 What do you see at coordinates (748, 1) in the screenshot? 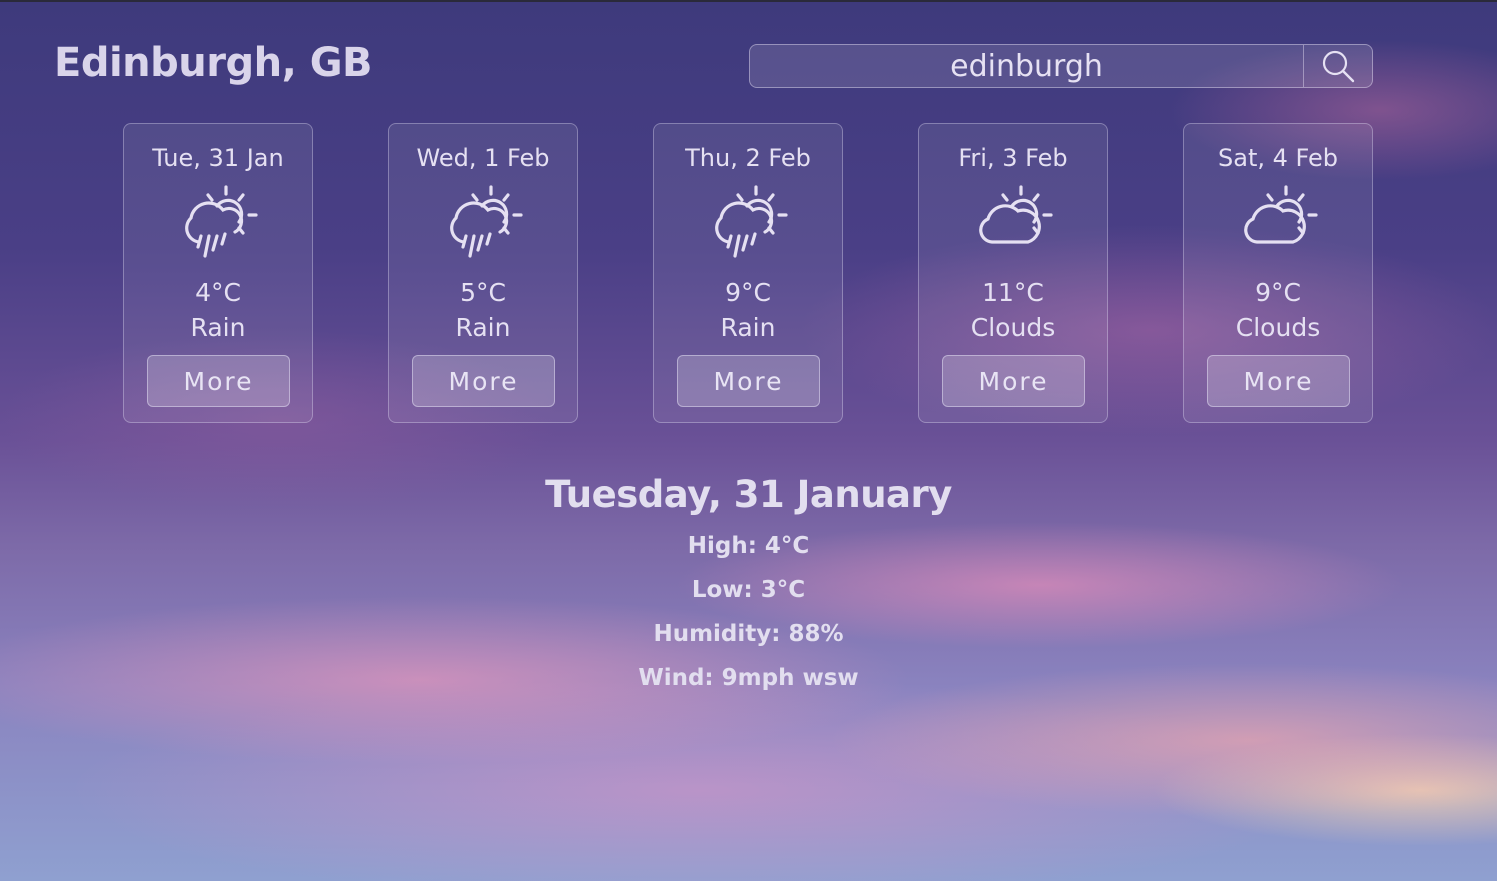
I see `window-top-border` at bounding box center [748, 1].